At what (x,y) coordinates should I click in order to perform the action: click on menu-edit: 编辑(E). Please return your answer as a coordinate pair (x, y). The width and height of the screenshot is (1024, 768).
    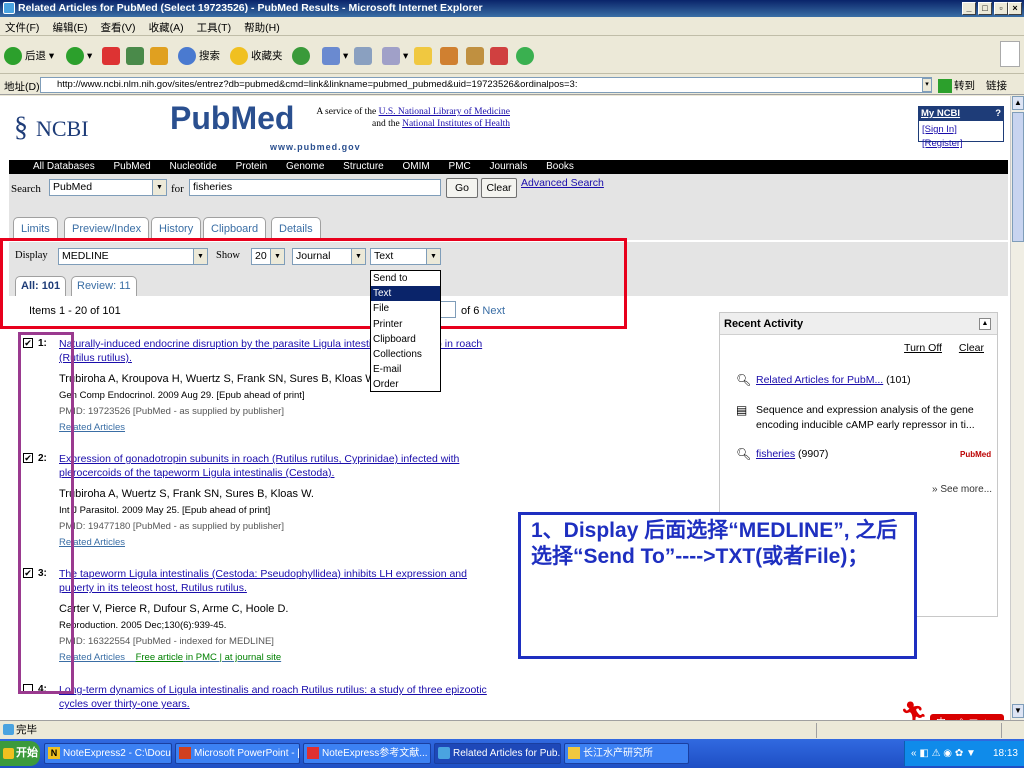
    Looking at the image, I should click on (69, 27).